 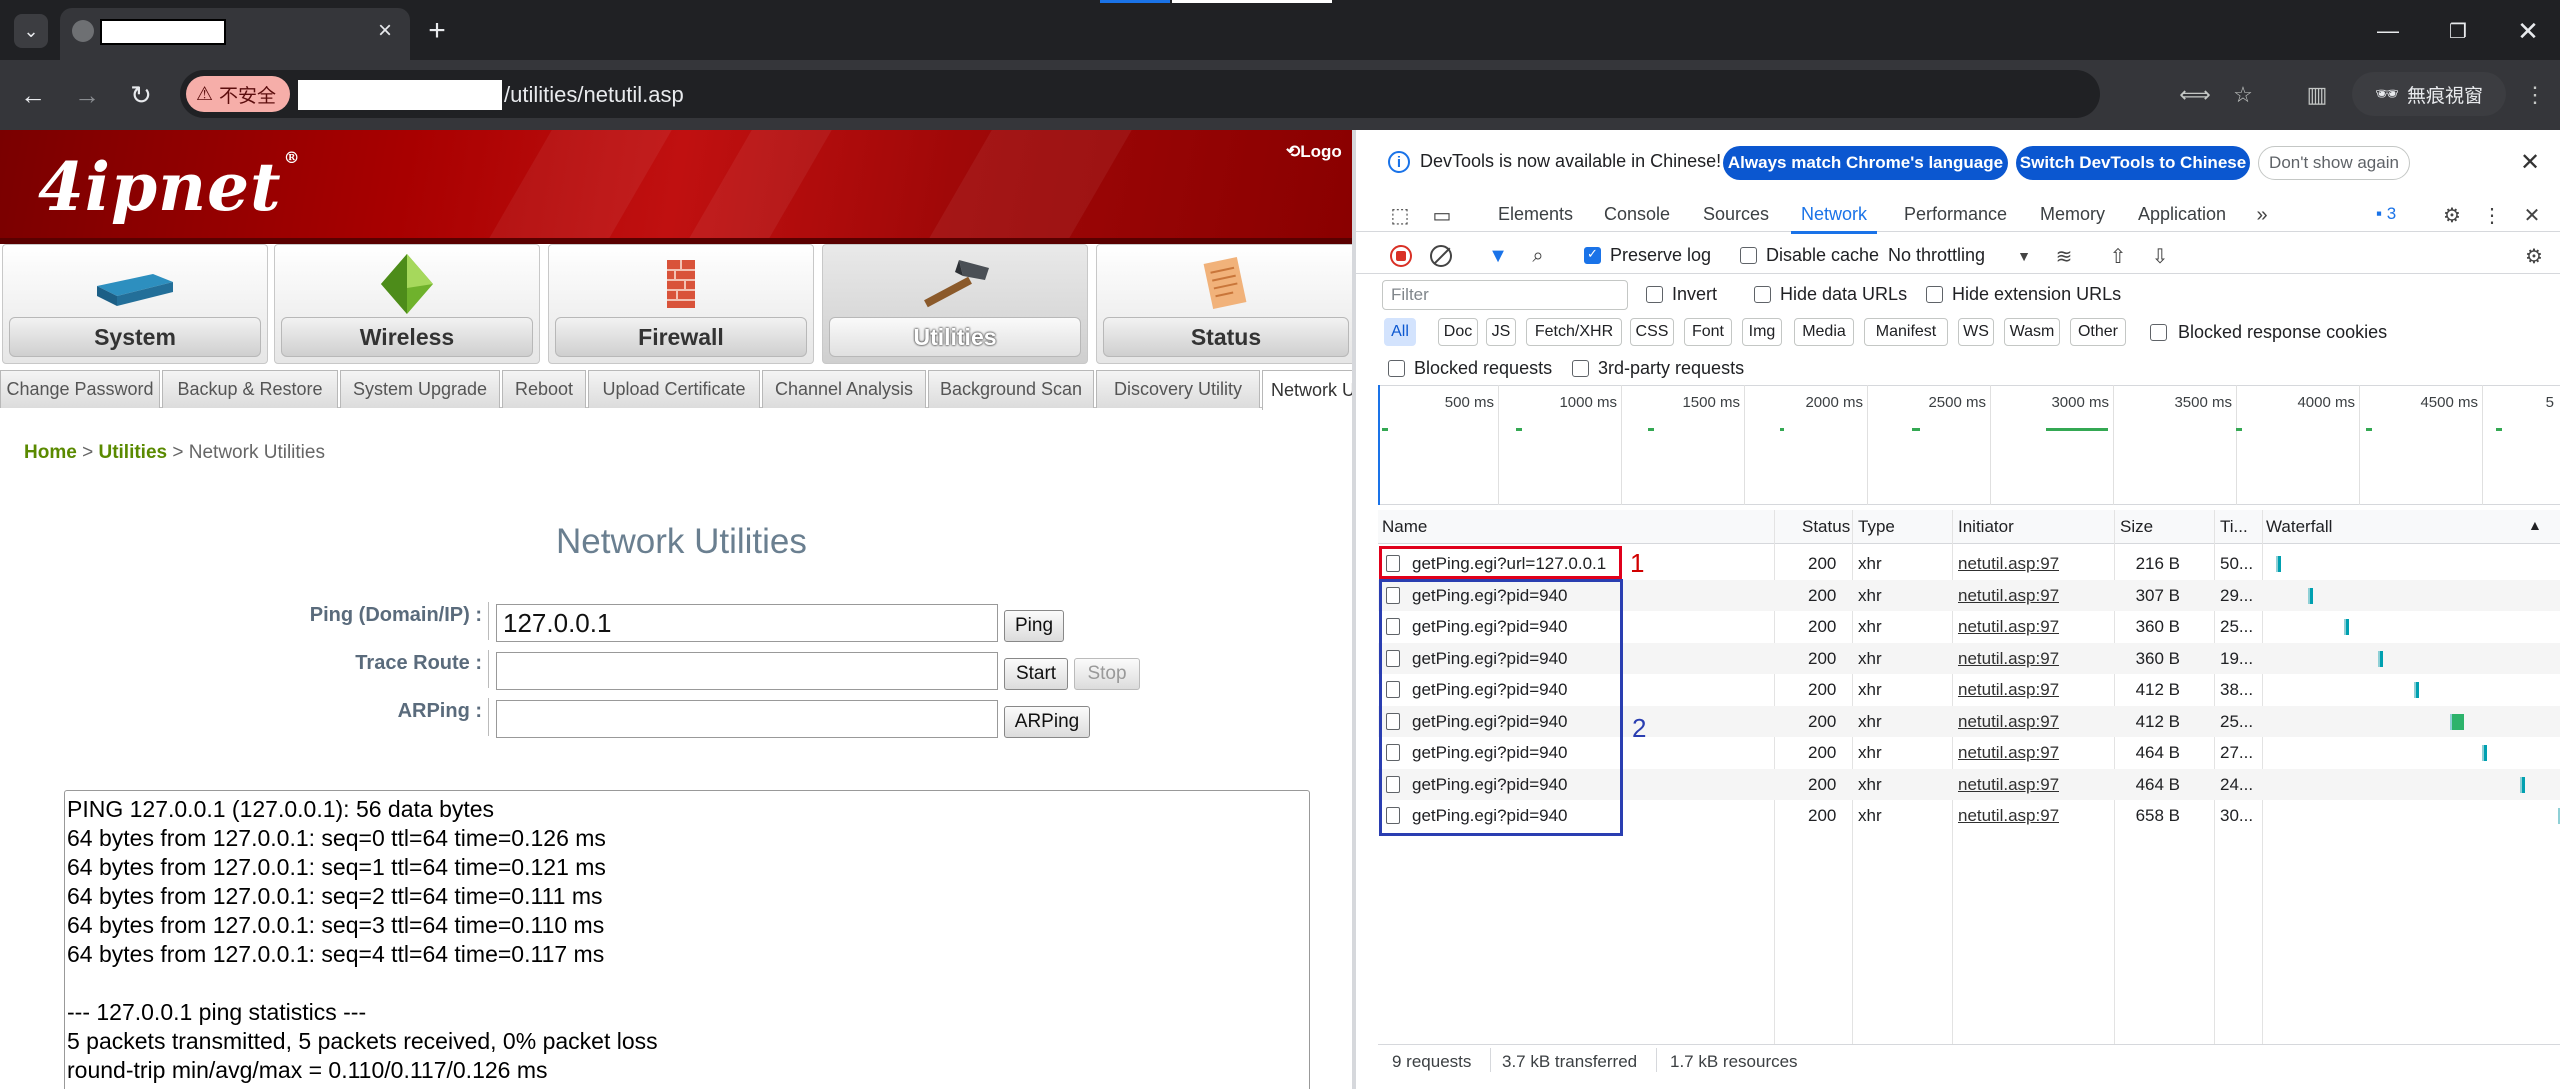 I want to click on device-toolbar-icon: ▭, so click(x=1442, y=215).